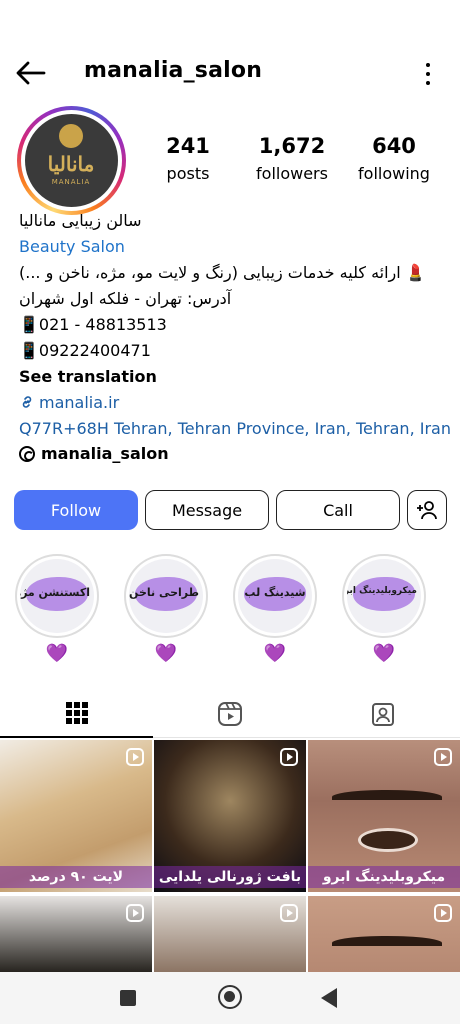 The width and height of the screenshot is (460, 1024). Describe the element at coordinates (275, 592) in the screenshot. I see `highlight-title: شیدینگ لب` at that location.